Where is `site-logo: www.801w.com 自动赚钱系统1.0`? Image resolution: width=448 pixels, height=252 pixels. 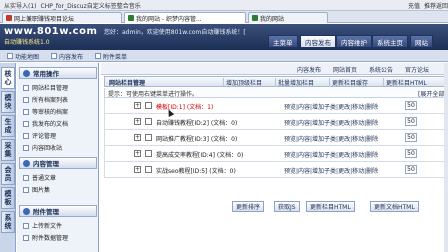 site-logo: www.801w.com 自动赚钱系统1.0 is located at coordinates (52, 37).